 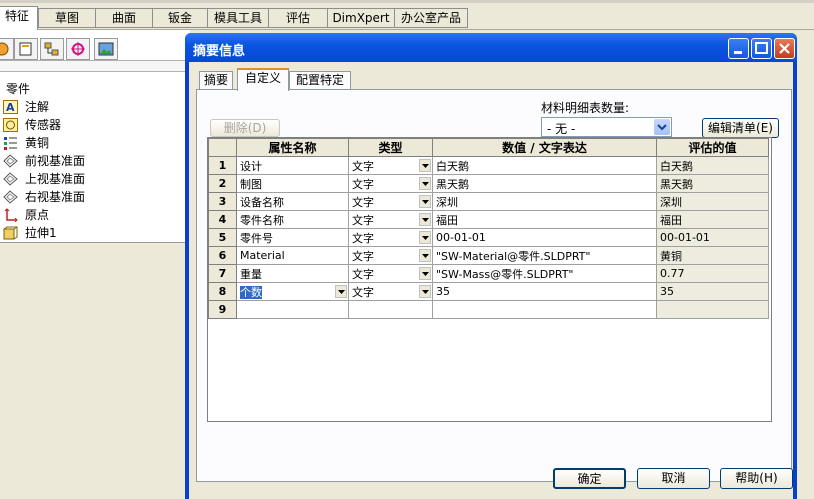 I want to click on tree-root-part: 零件, so click(x=95, y=89).